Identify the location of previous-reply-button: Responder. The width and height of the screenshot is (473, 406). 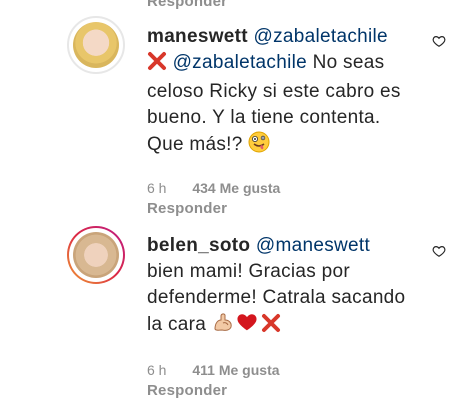
(187, 5).